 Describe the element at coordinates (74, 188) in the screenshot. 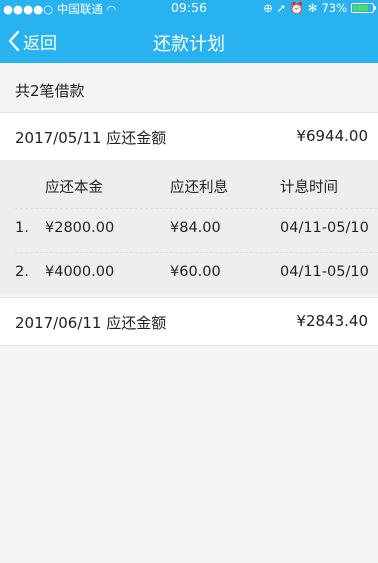

I see `column-header-principal: 应还本金` at that location.